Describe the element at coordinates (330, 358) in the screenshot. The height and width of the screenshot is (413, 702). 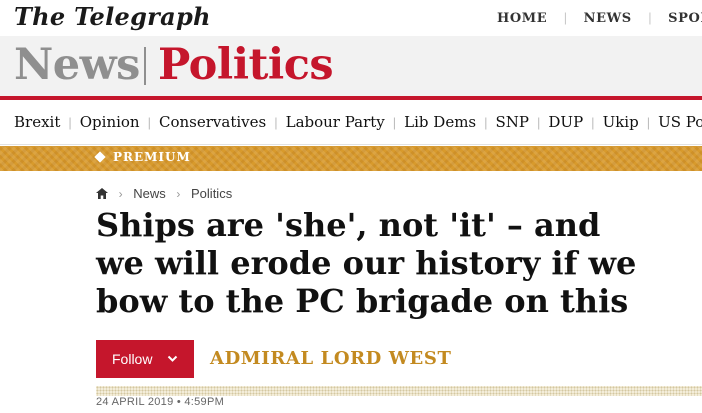
I see `author-name: ADMIRAL LORD WEST` at that location.